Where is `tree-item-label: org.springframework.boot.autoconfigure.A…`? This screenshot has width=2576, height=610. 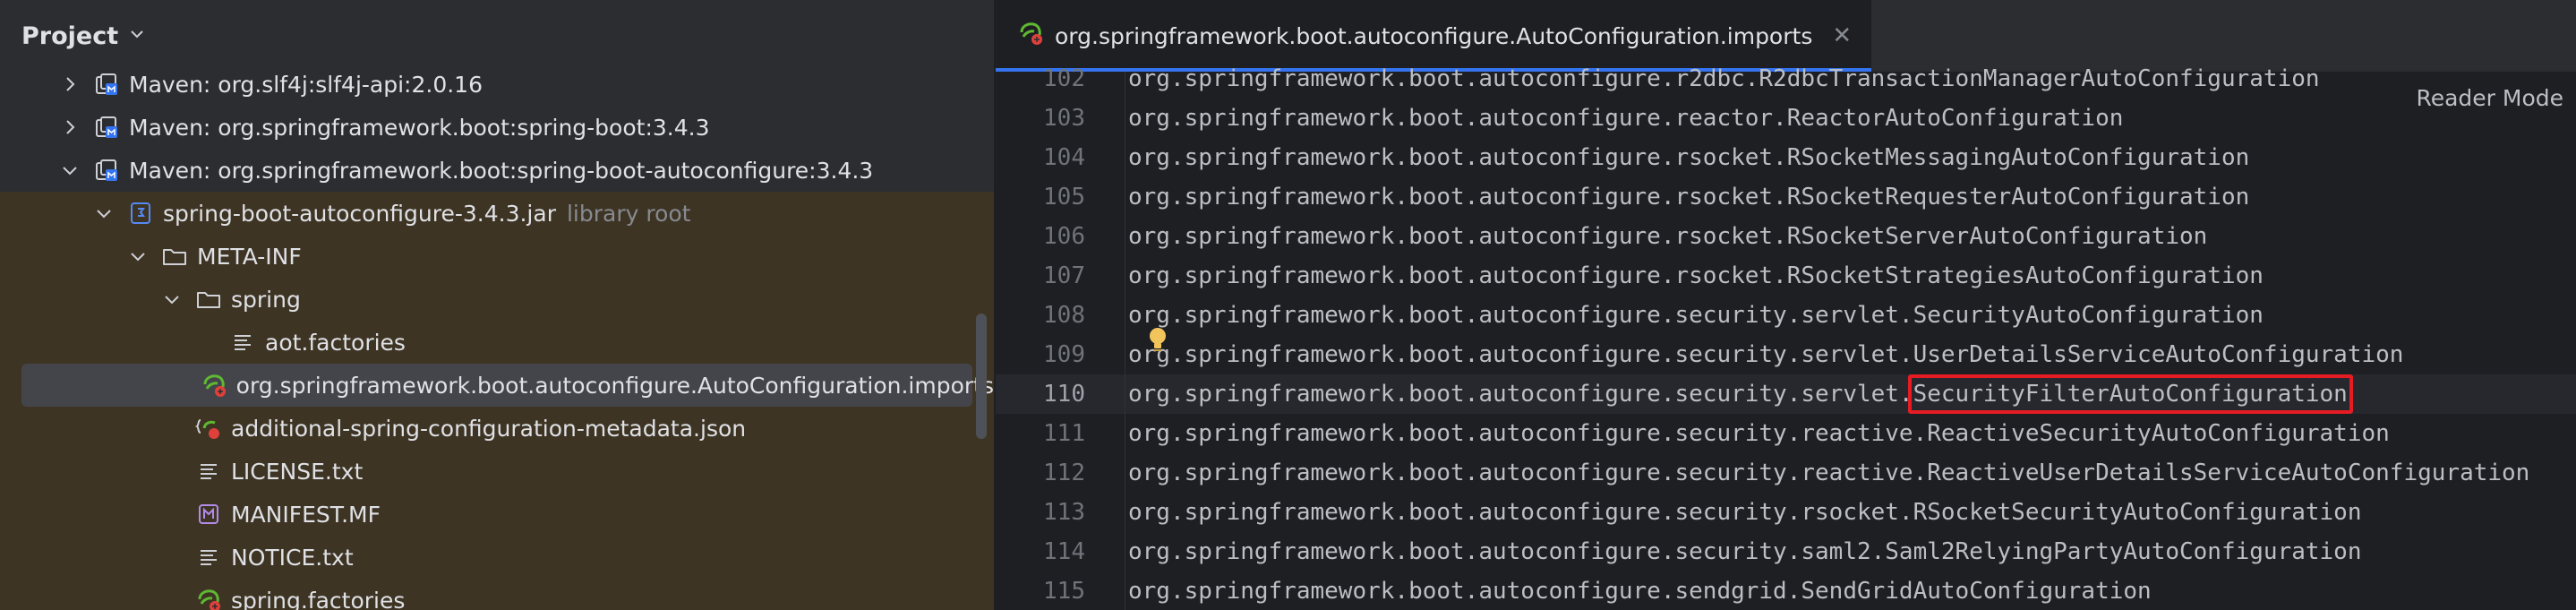
tree-item-label: org.springframework.boot.autoconfigure.A… is located at coordinates (614, 385).